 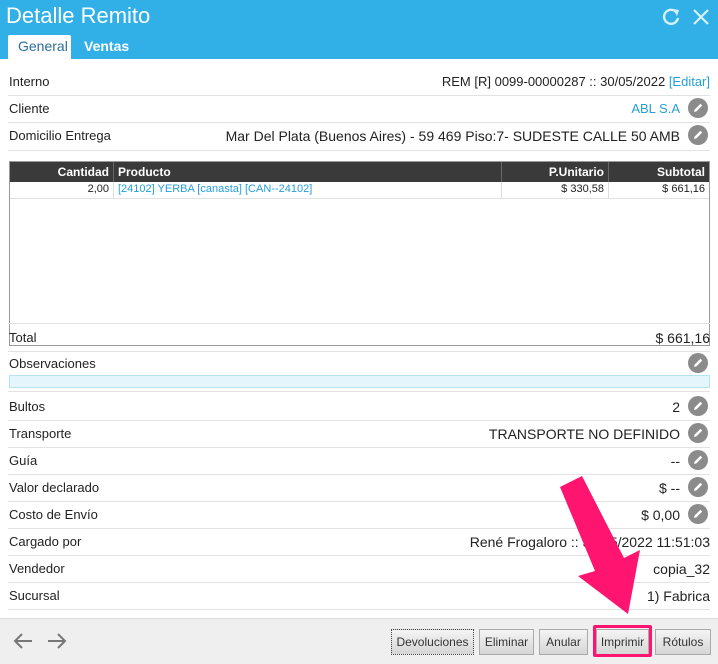 I want to click on observaciones-label: Observaciones, so click(x=52, y=363).